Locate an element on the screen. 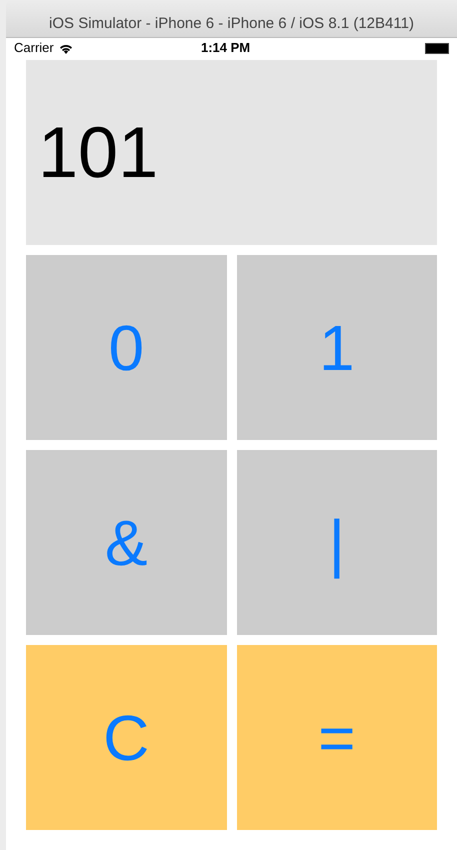 Image resolution: width=457 pixels, height=850 pixels. calculator-key: | is located at coordinates (336, 542).